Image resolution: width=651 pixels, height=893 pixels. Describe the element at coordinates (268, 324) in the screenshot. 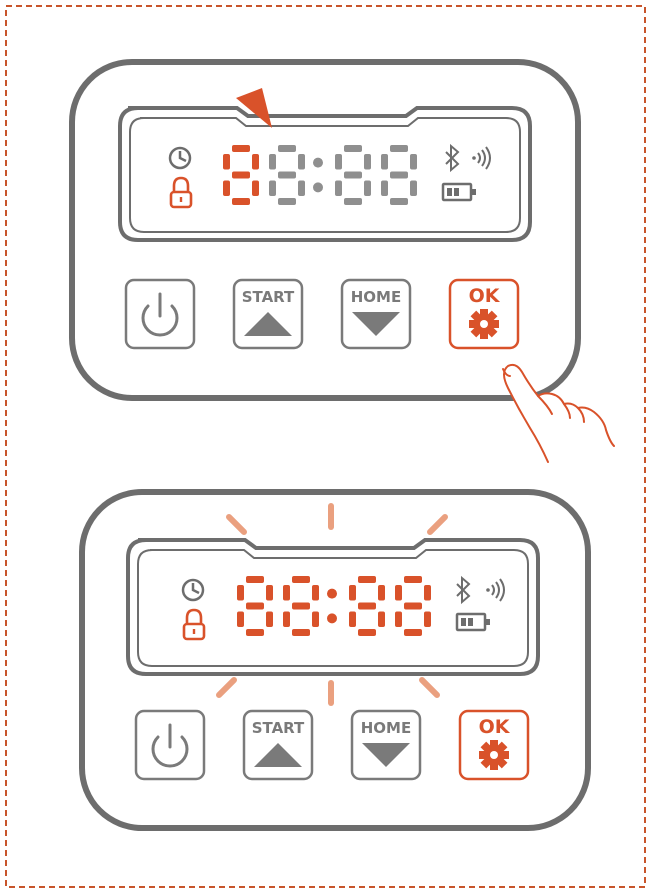

I see `triangle-up-icon` at that location.